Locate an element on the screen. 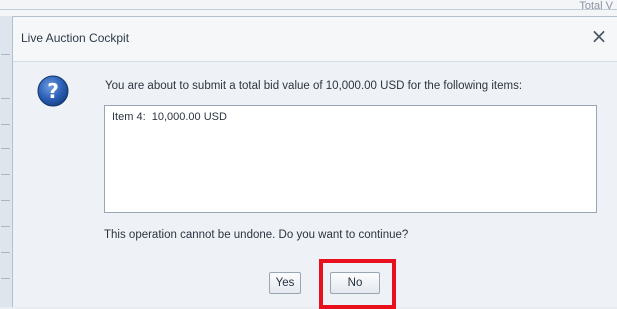  dialog-titlebar: Live Auction Cockpit × is located at coordinates (315, 39).